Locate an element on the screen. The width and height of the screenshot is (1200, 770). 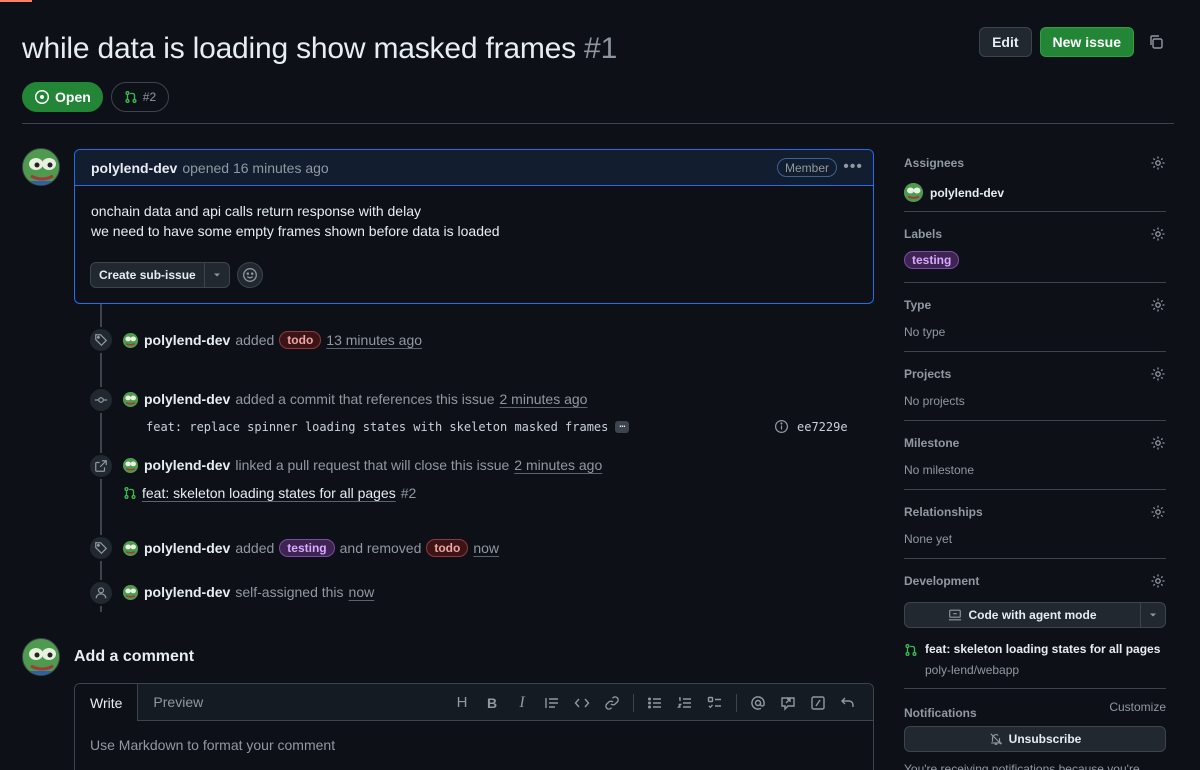
undo-icon is located at coordinates (848, 703).